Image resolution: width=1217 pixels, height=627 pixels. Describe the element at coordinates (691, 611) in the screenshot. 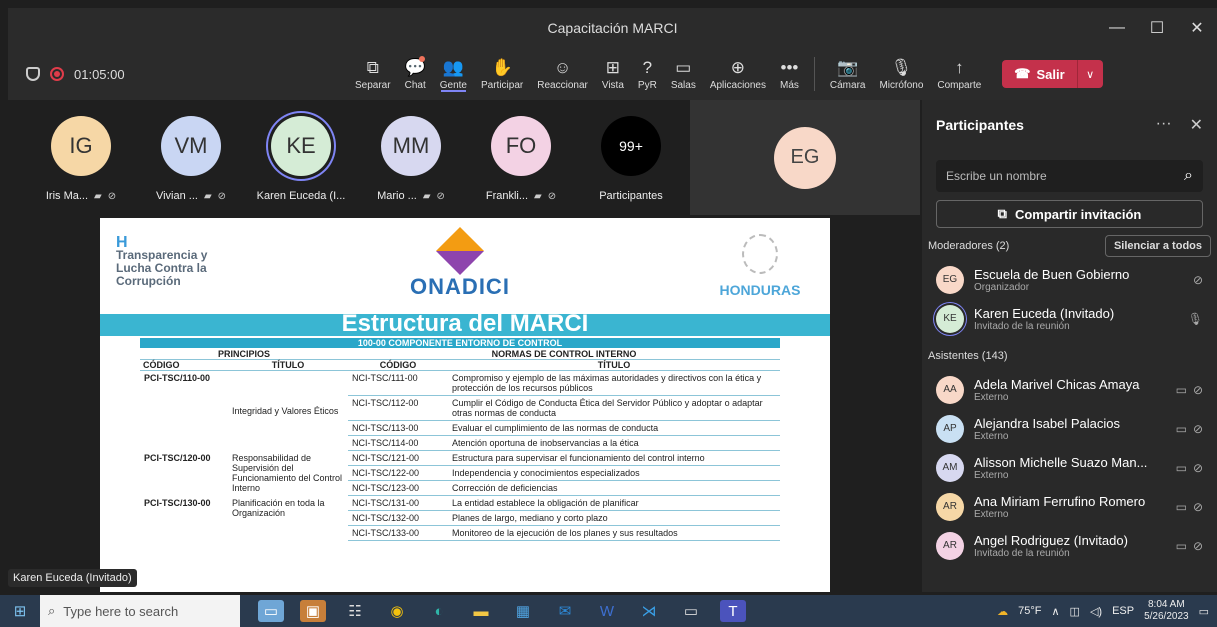

I see `terminal-icon: ▭` at that location.